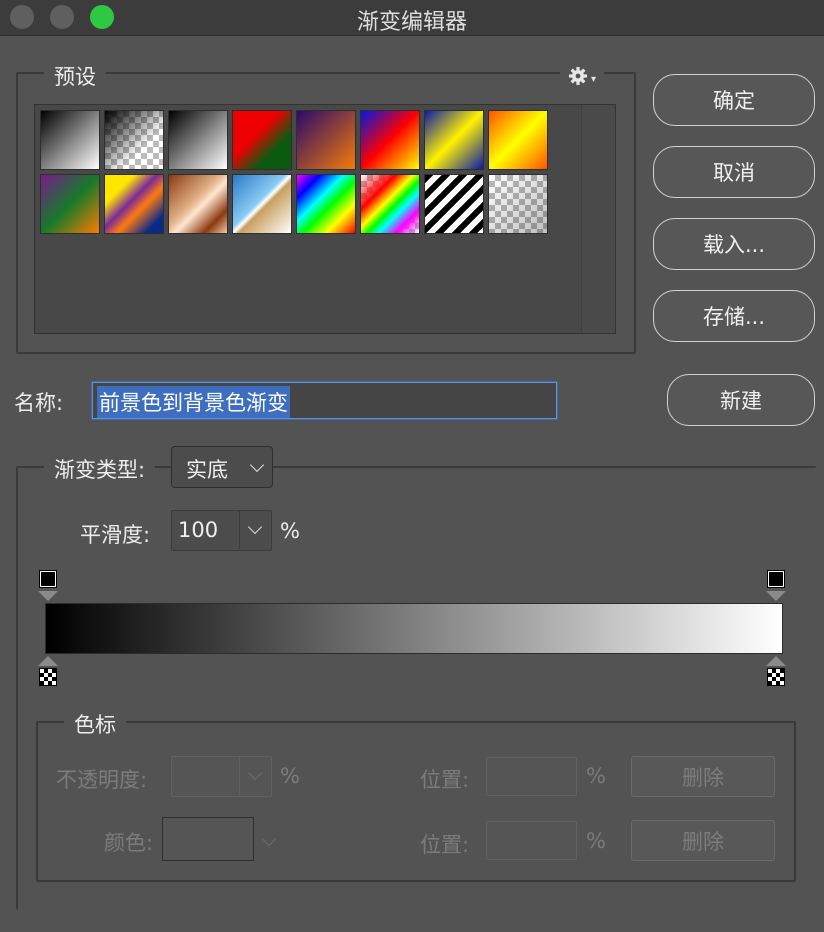 Image resolution: width=824 pixels, height=932 pixels. What do you see at coordinates (262, 204) in the screenshot?
I see `preset-swatch-chrome` at bounding box center [262, 204].